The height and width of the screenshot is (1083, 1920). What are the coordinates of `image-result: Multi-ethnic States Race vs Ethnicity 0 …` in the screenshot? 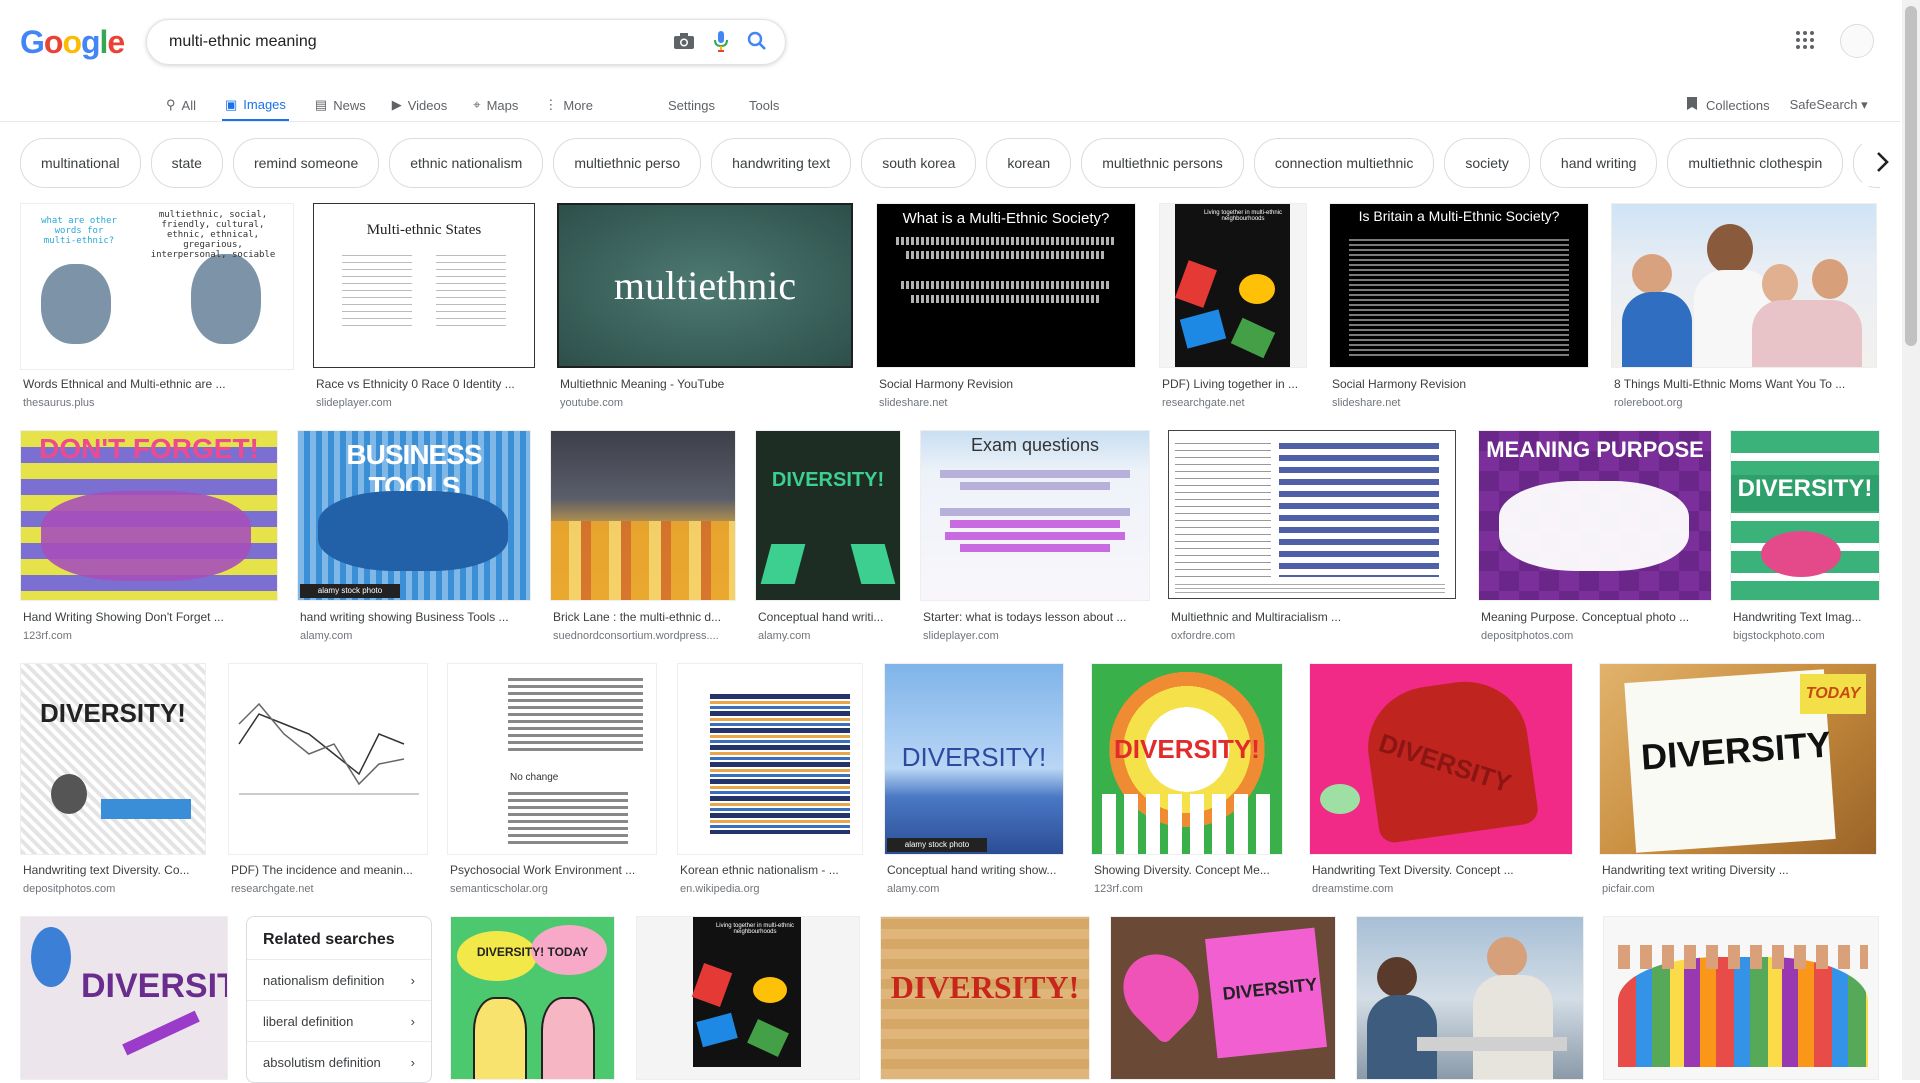 It's located at (424, 308).